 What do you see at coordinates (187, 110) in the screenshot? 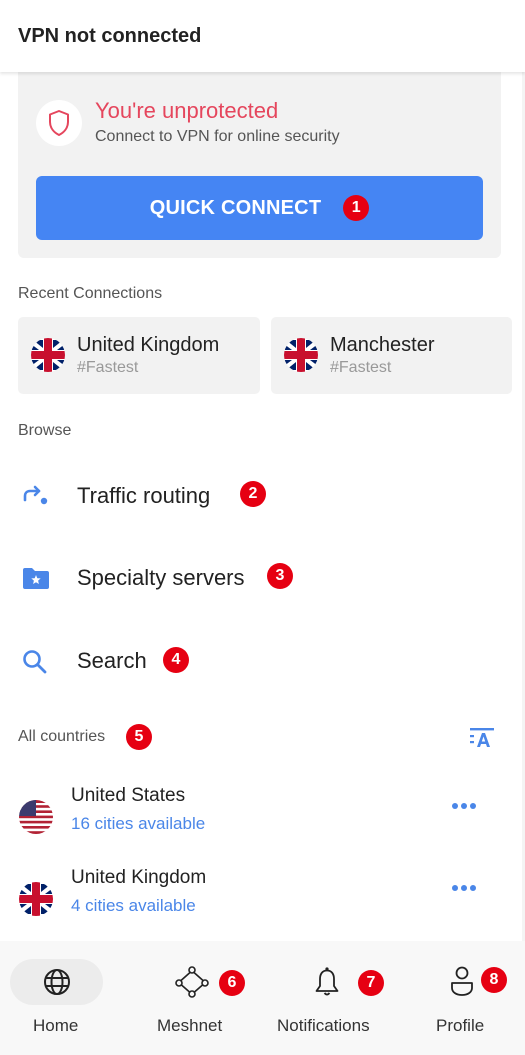
I see `unprotected-title: You're unprotected` at bounding box center [187, 110].